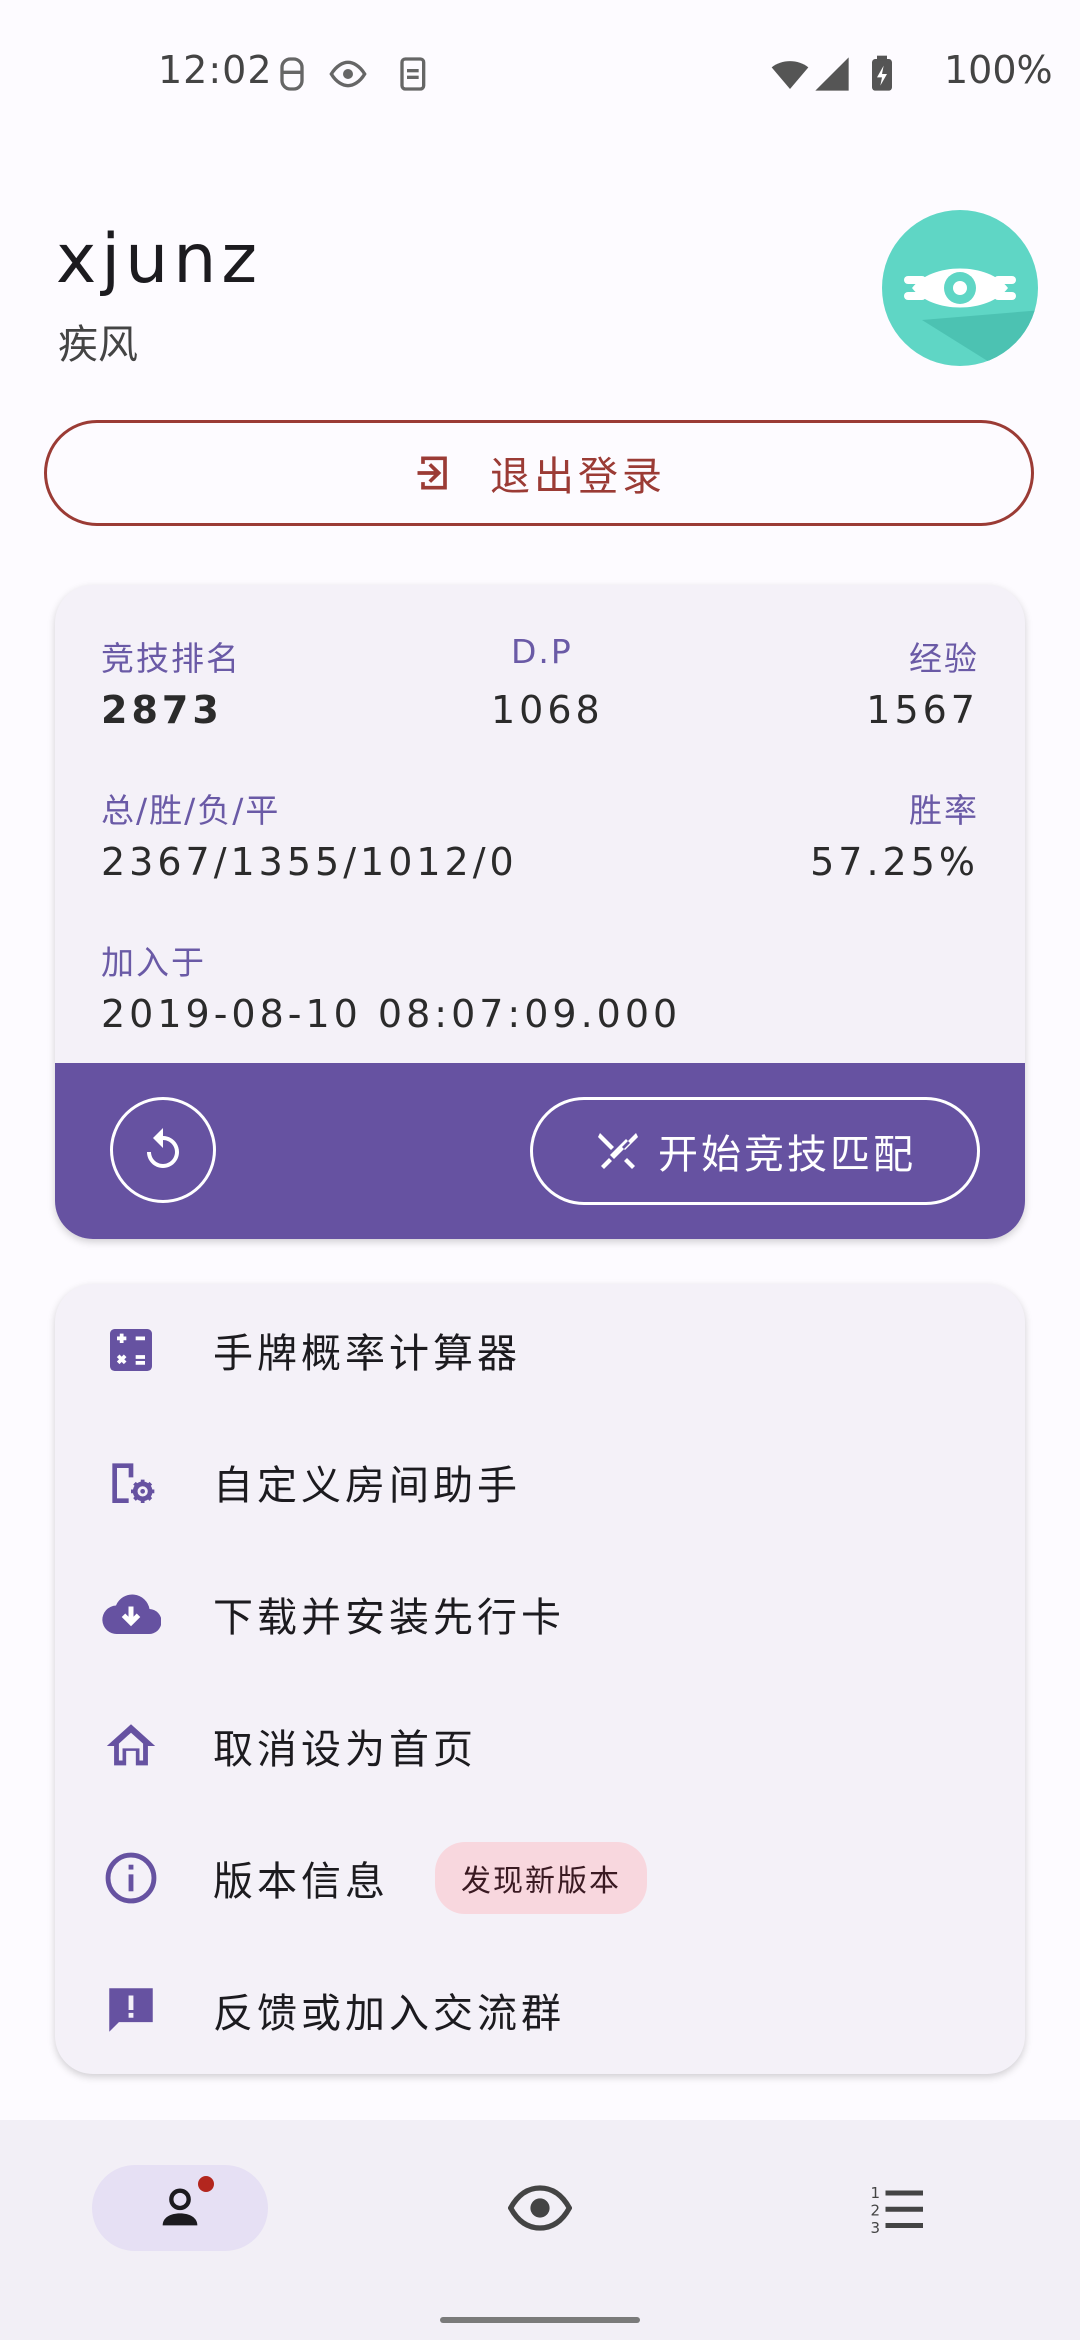 The width and height of the screenshot is (1080, 2340). What do you see at coordinates (292, 74) in the screenshot?
I see `app-notification-icon` at bounding box center [292, 74].